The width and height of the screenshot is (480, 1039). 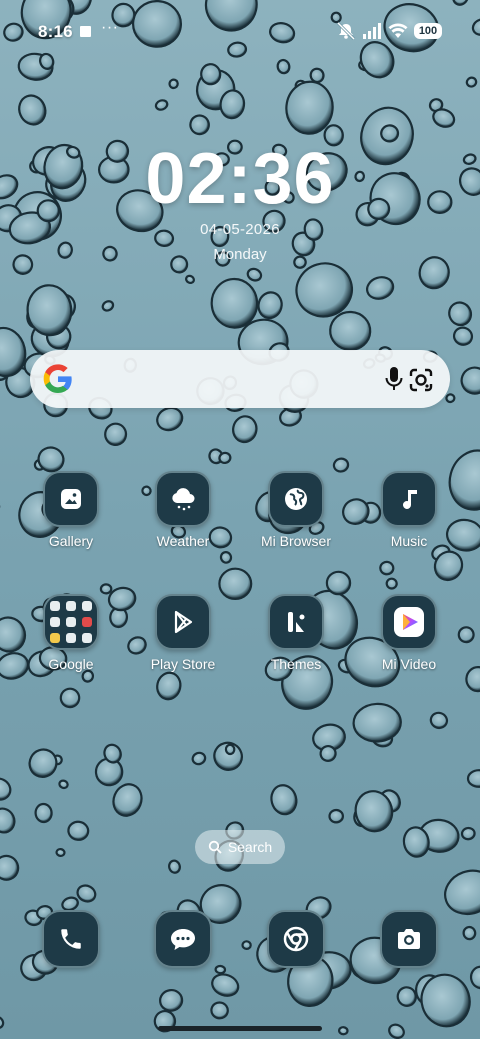 I want to click on notification-square-icon, so click(x=85, y=31).